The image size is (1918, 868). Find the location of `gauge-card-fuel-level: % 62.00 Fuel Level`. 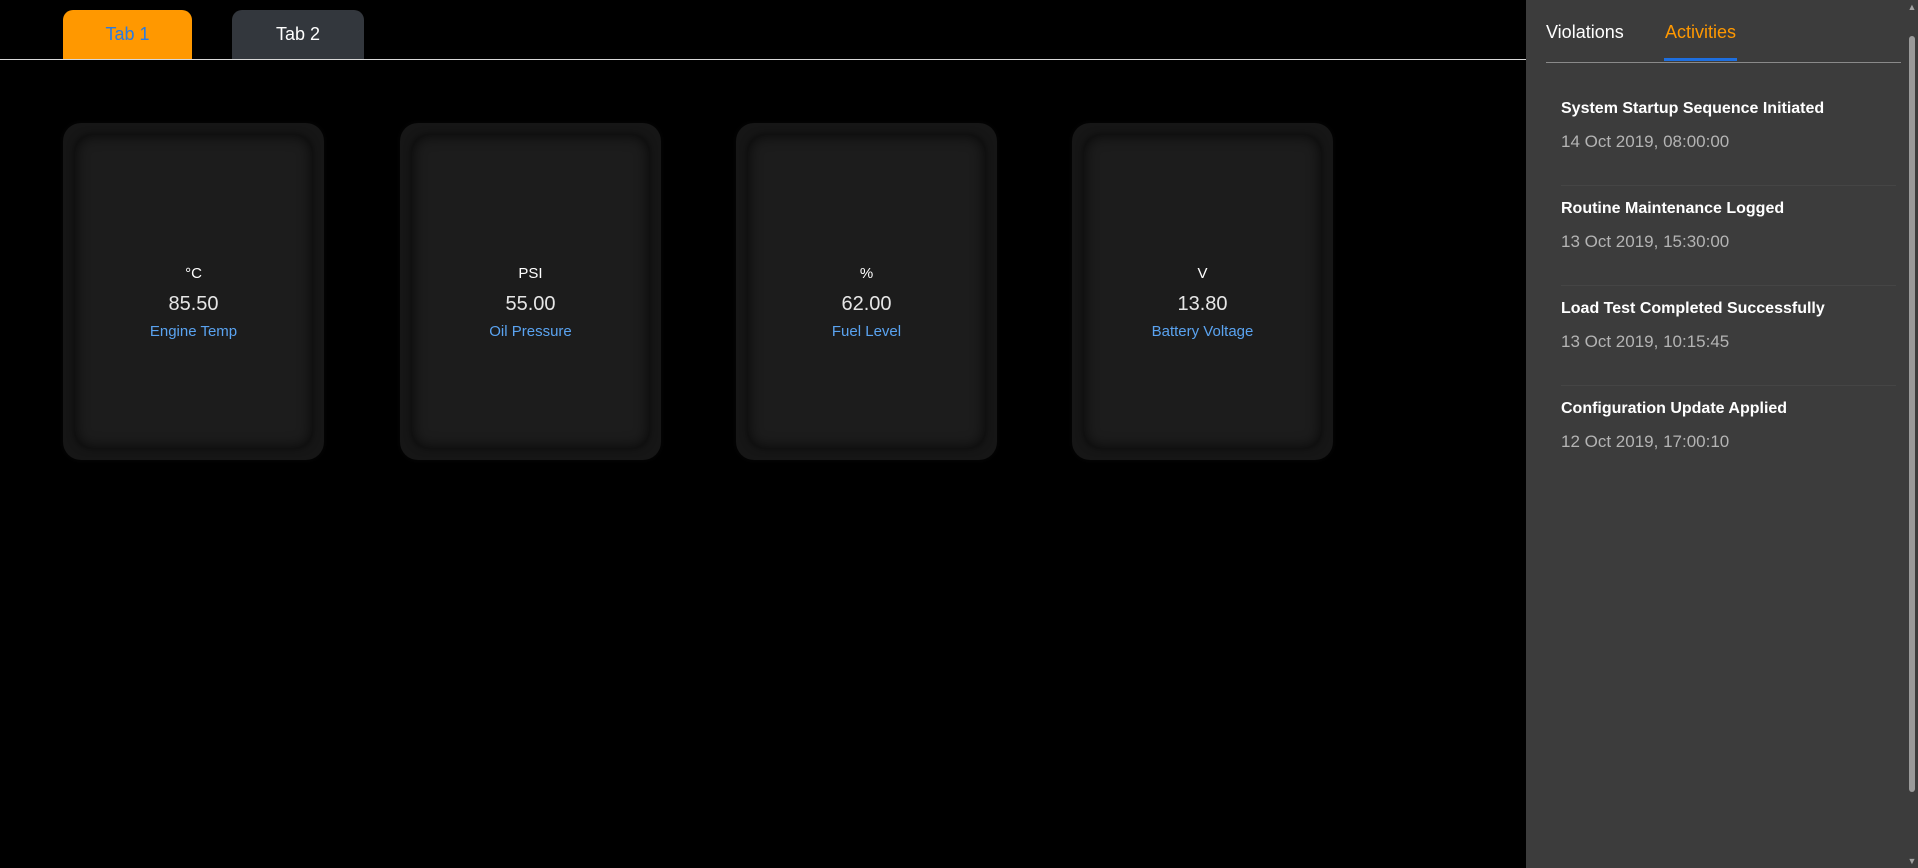

gauge-card-fuel-level: % 62.00 Fuel Level is located at coordinates (866, 291).